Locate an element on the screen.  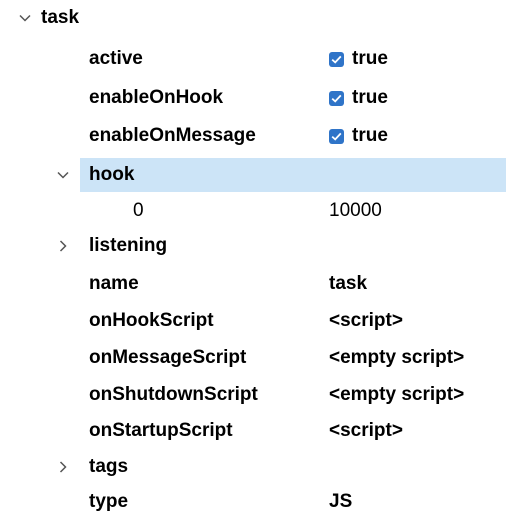
property-key: onHookScript is located at coordinates (151, 320).